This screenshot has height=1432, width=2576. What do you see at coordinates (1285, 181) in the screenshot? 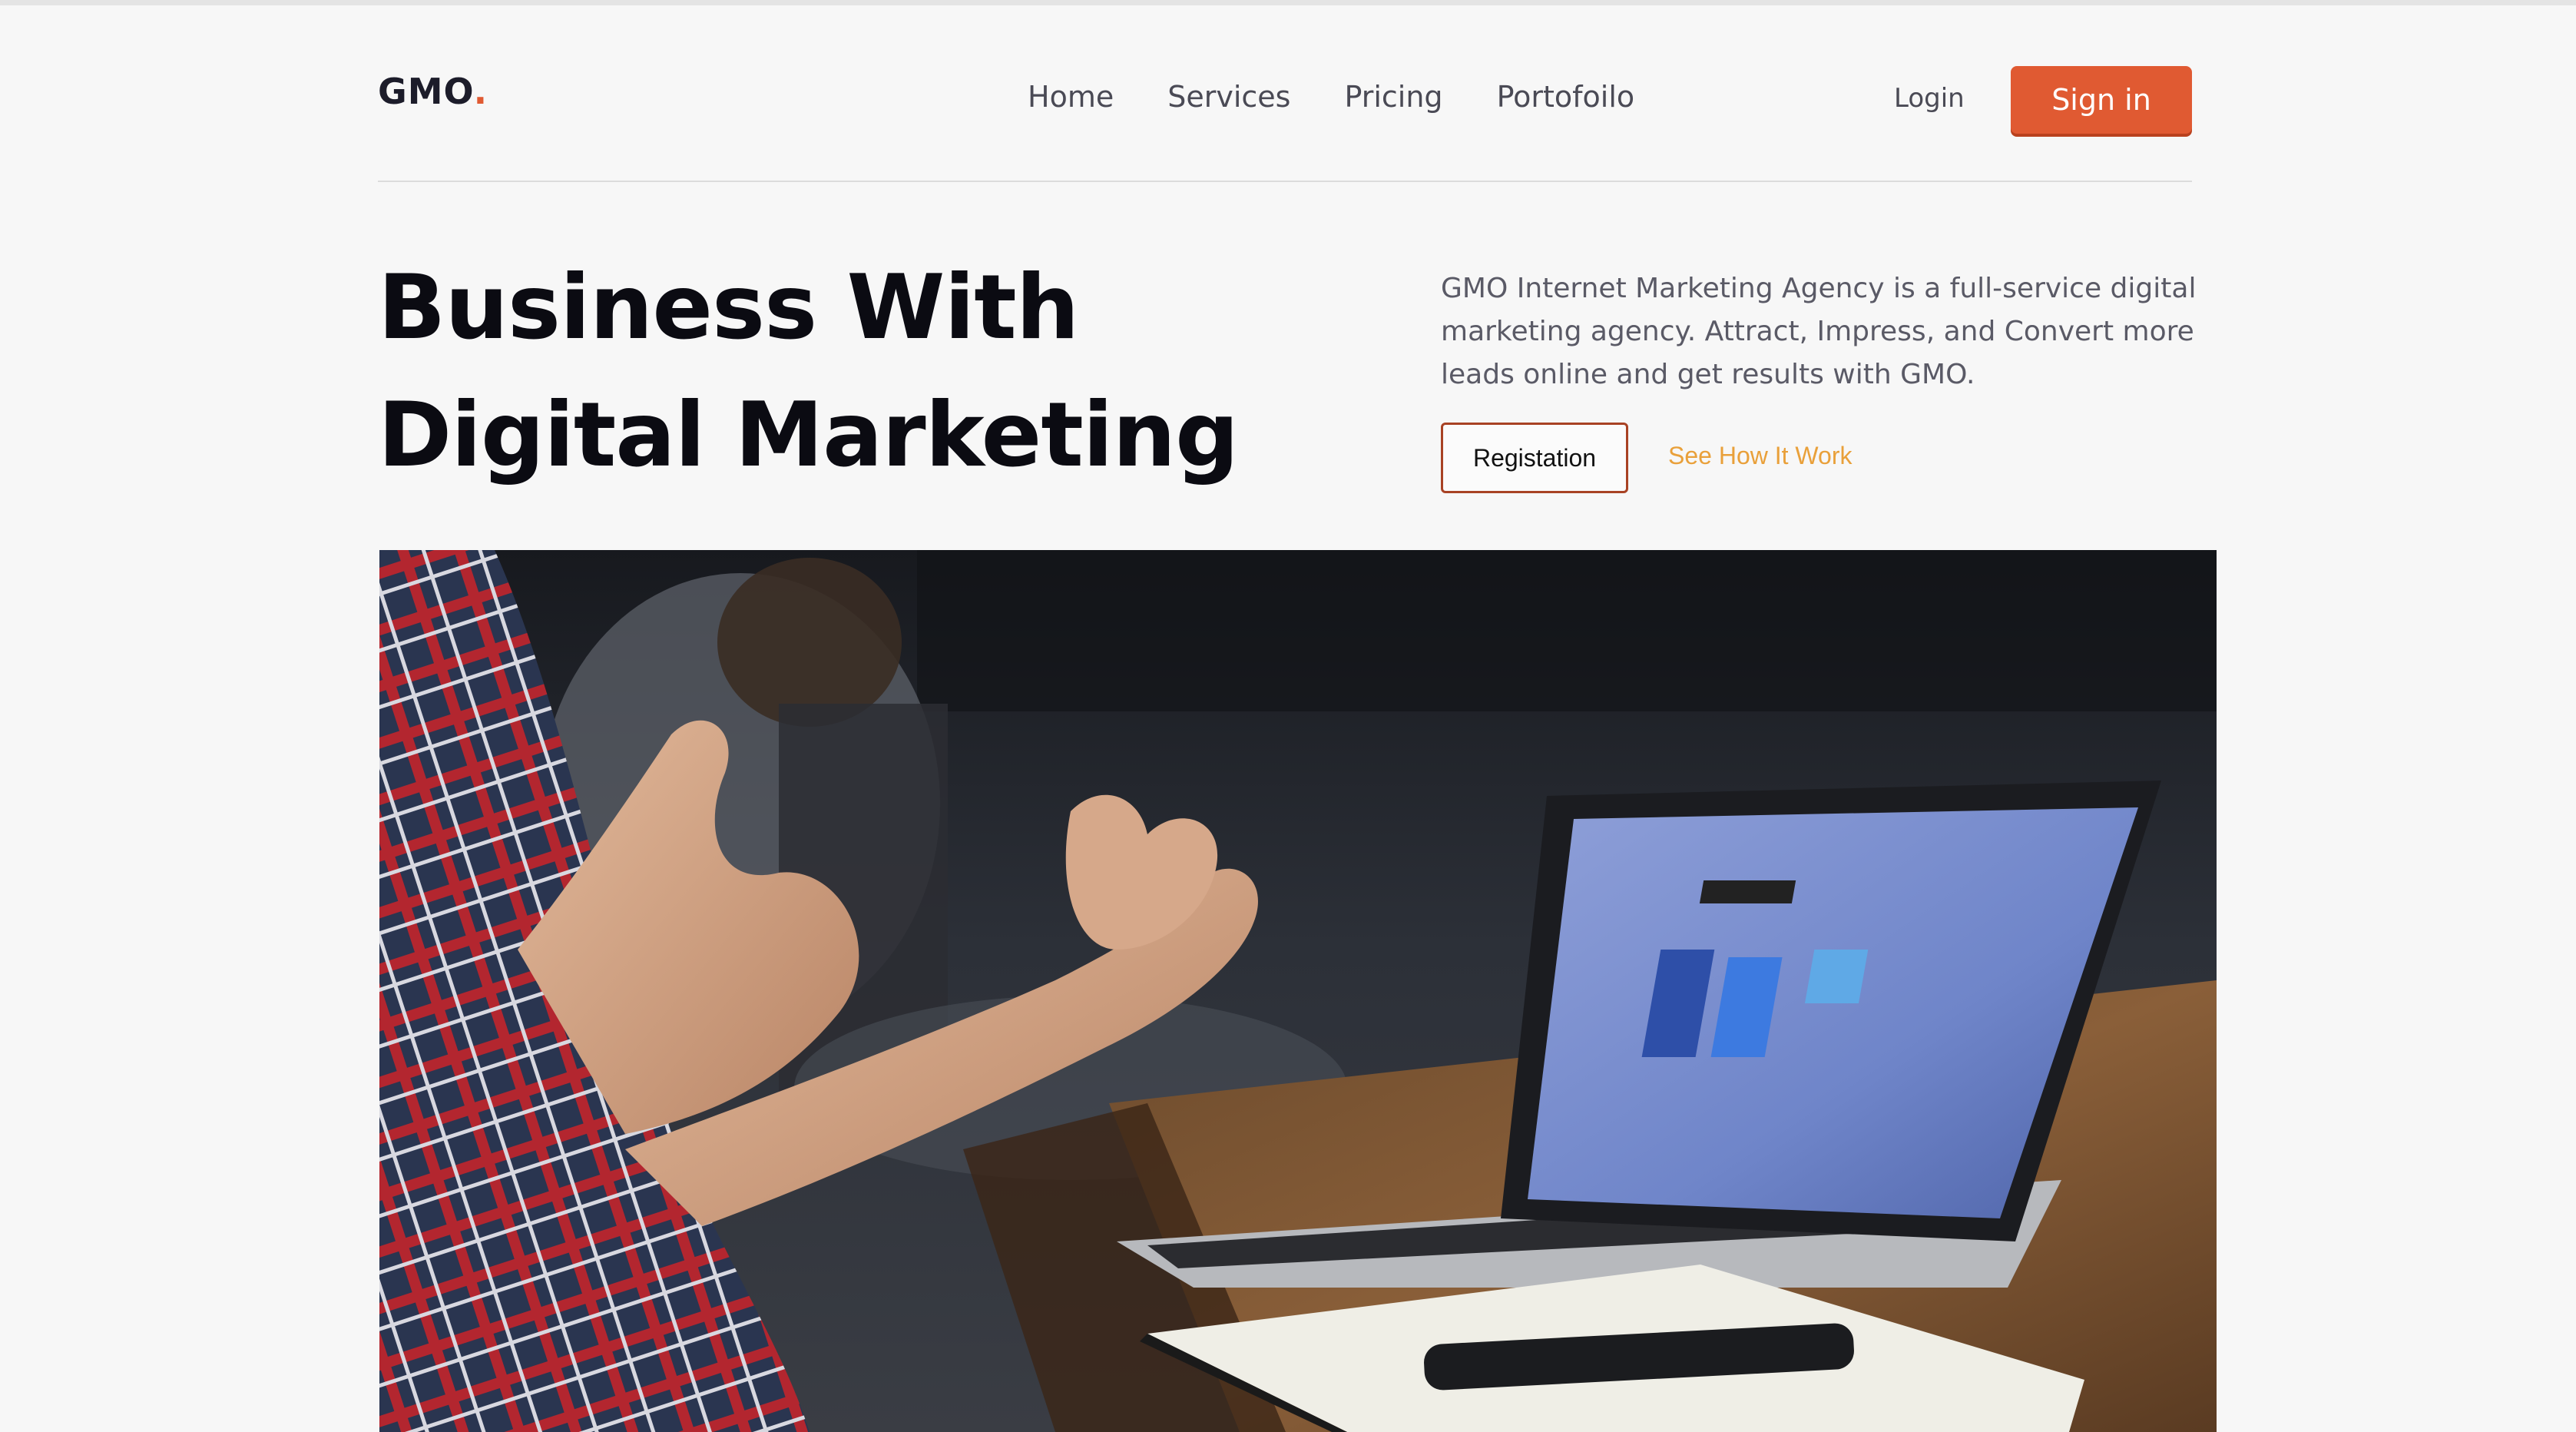
I see `header-divider` at bounding box center [1285, 181].